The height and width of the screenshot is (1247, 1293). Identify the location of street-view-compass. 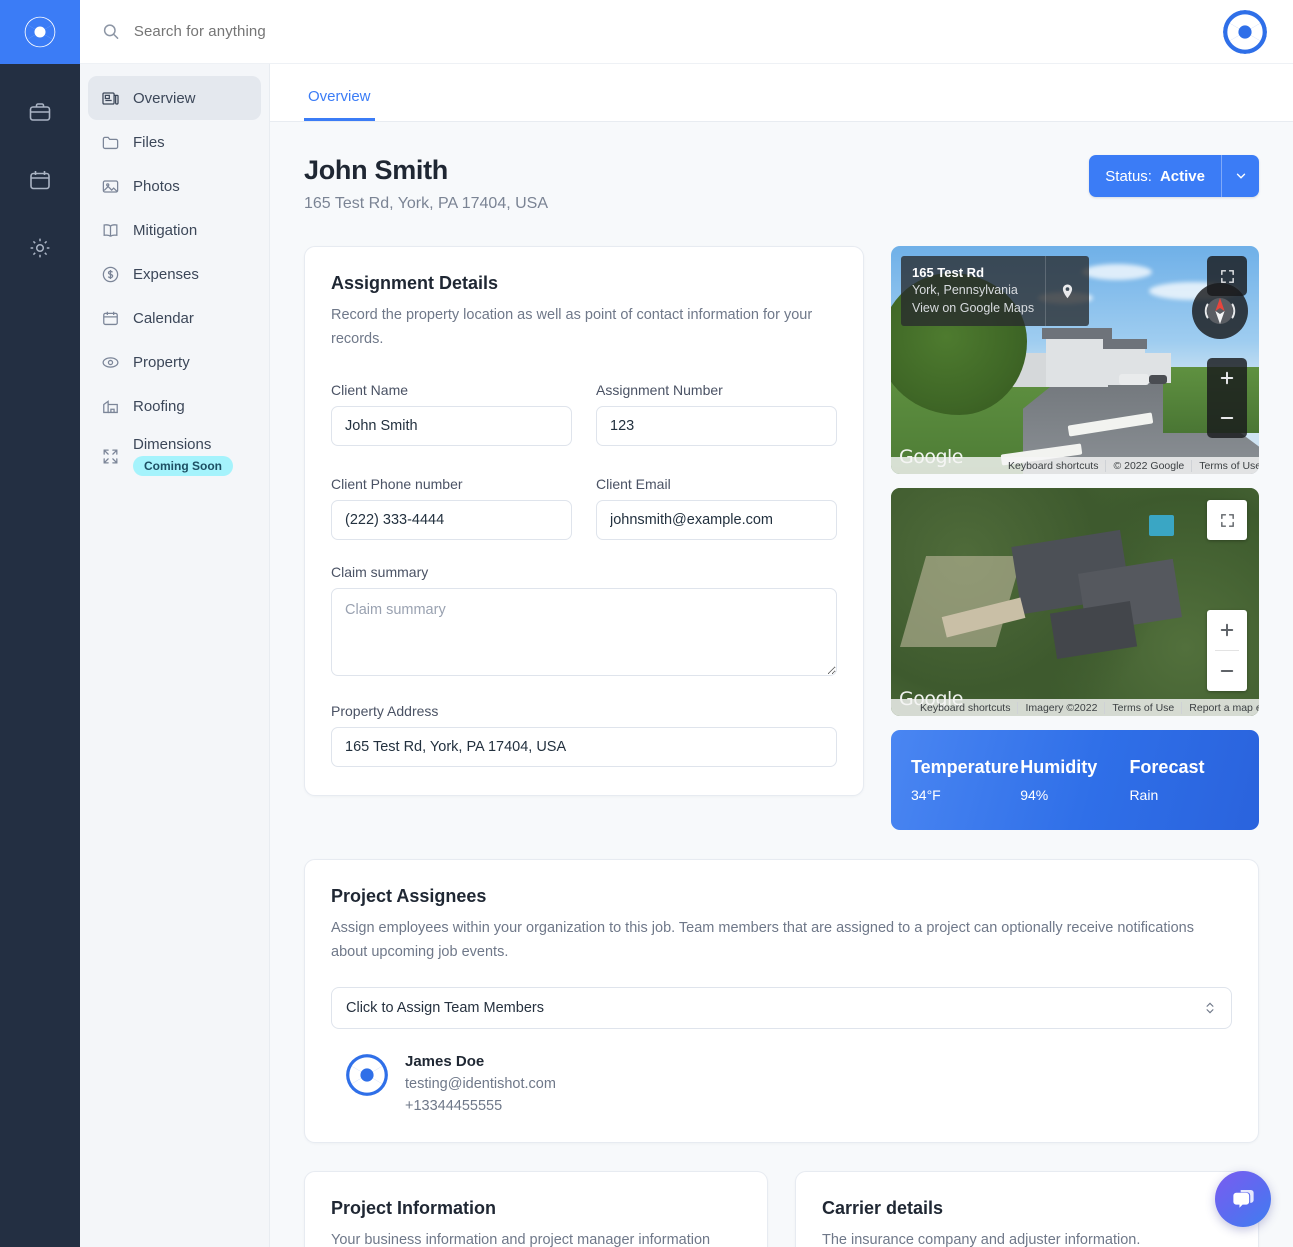
(1220, 311).